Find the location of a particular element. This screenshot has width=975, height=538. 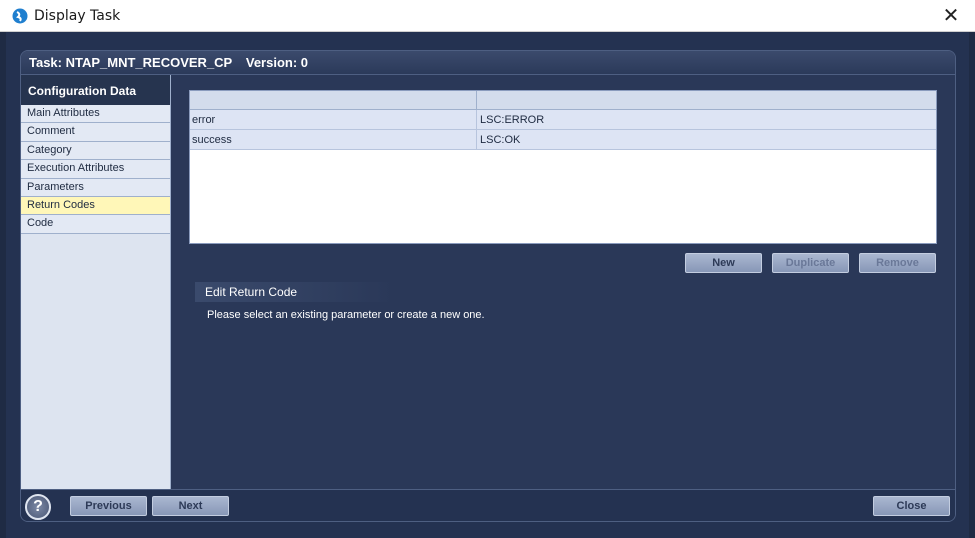

table-cell: success is located at coordinates (333, 139).